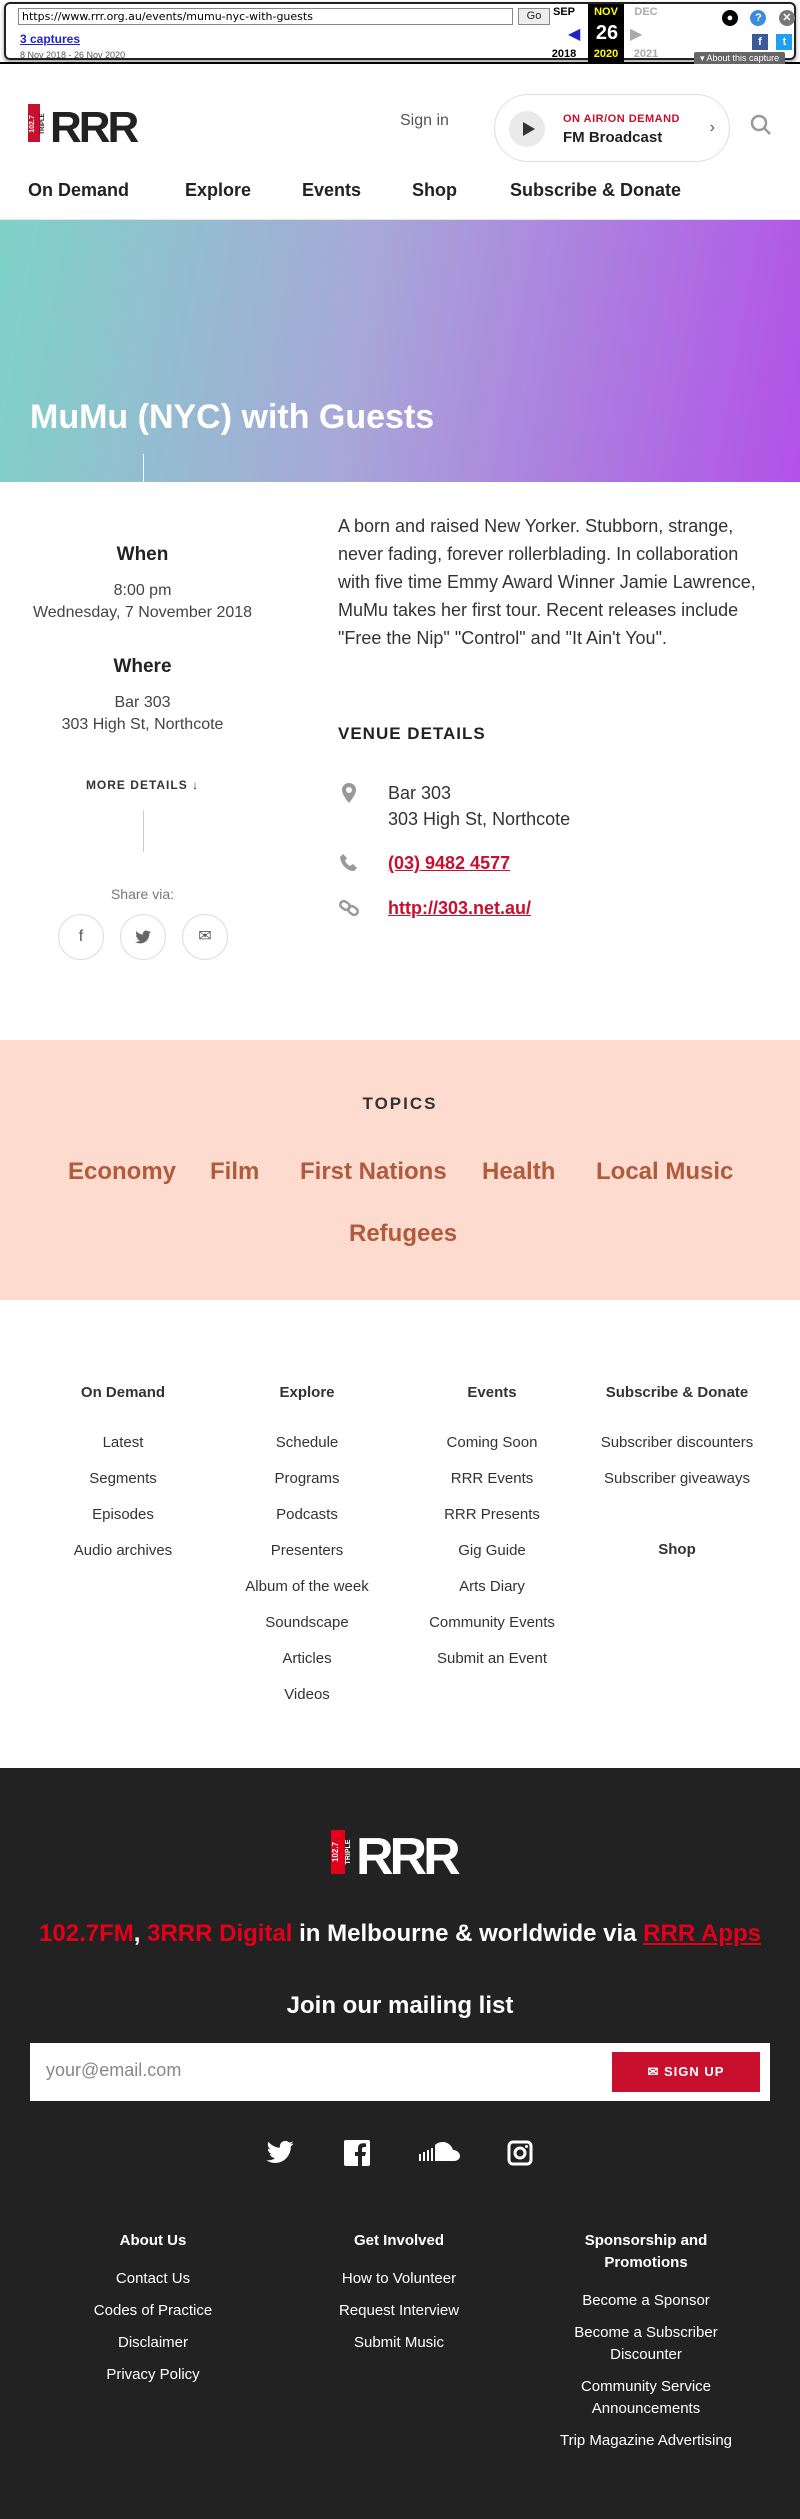  I want to click on footer-link: Become a Subscriber Discounter, so click(646, 2344).